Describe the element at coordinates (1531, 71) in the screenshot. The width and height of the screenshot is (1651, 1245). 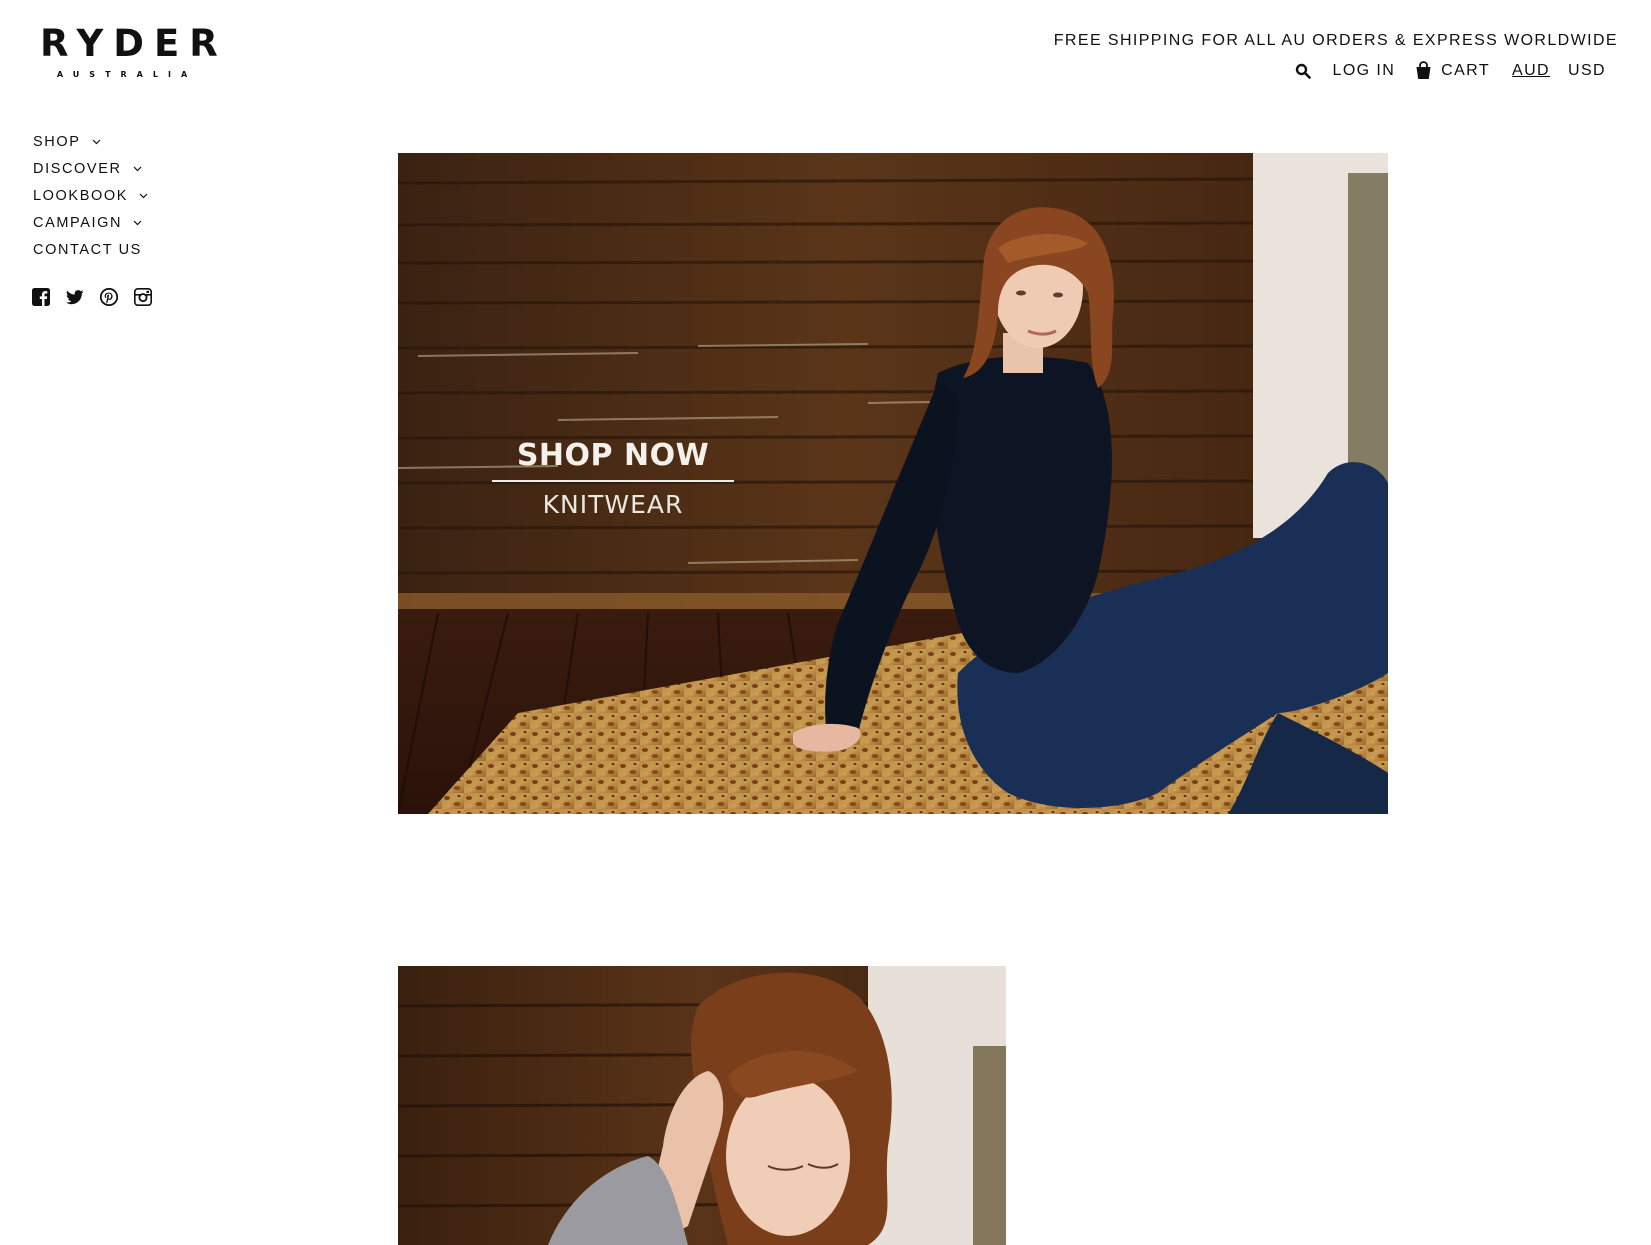
I see `currency-aud: AUD` at that location.